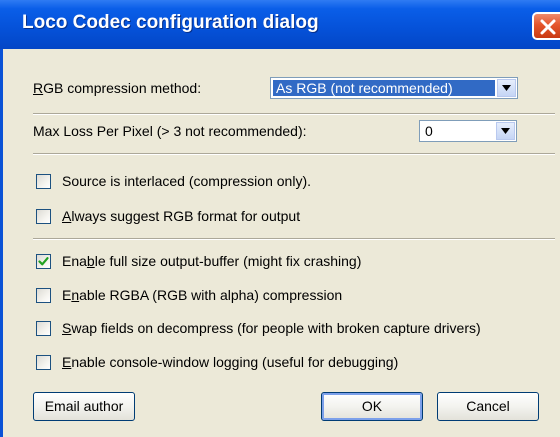 This screenshot has height=437, width=560. I want to click on rgb-method-select: As RGB (not recommended), so click(394, 88).